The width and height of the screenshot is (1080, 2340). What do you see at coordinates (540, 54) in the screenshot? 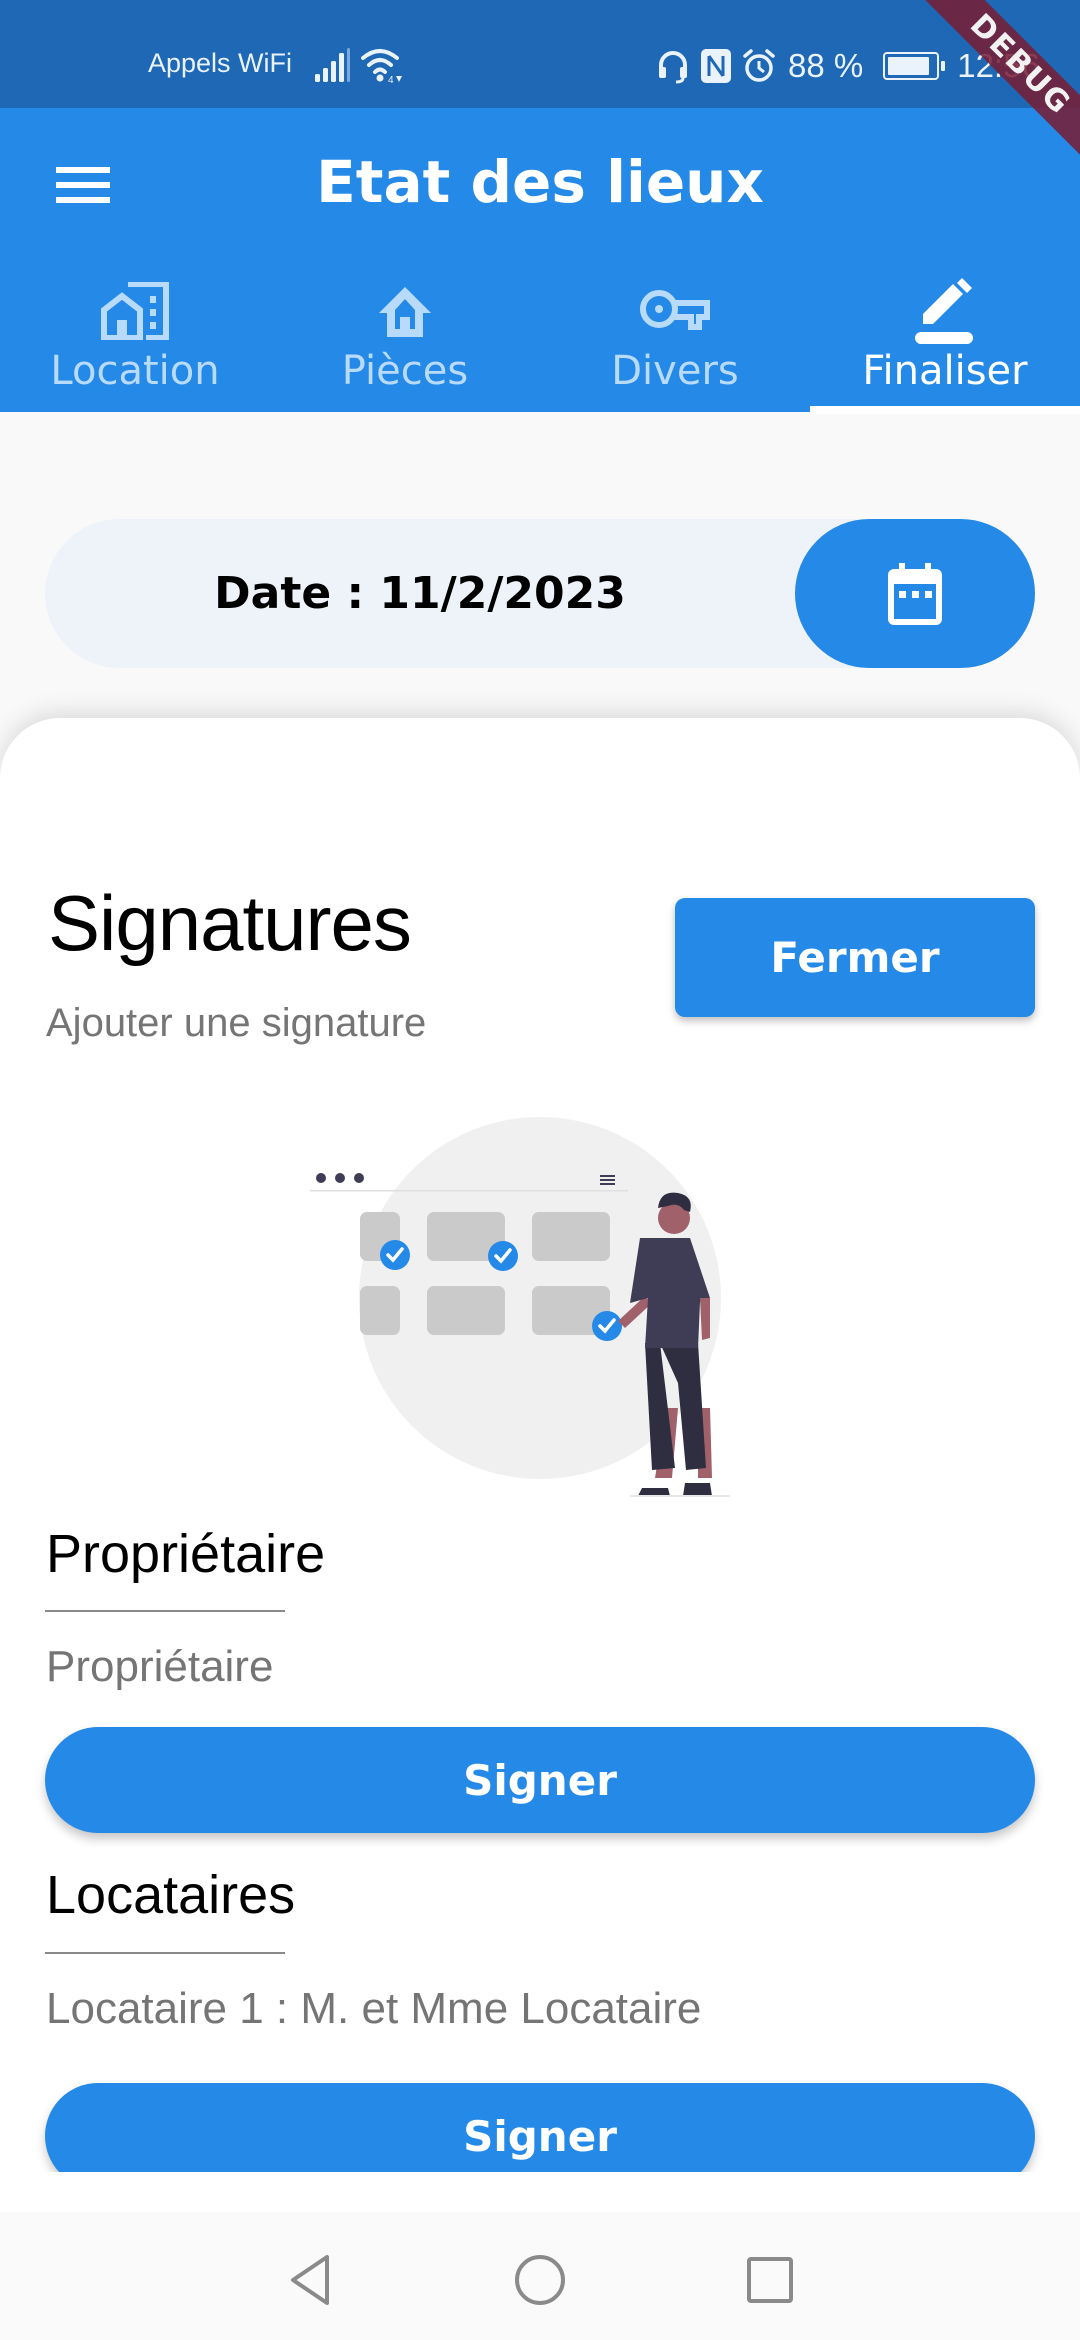
I see `status-bar: Appels WiFi 4 88 % 12:56` at bounding box center [540, 54].